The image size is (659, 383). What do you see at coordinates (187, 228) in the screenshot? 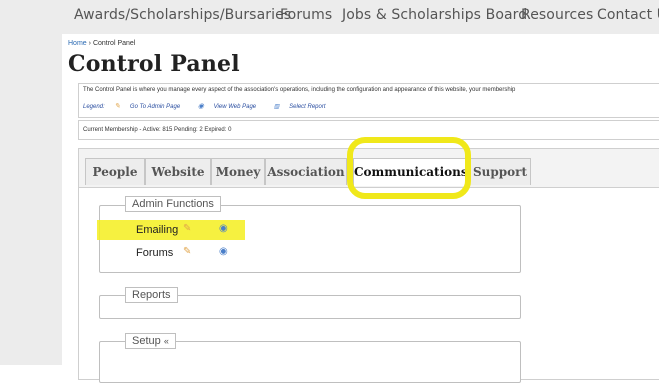
I see `emailing-pencil-icon: ✎` at bounding box center [187, 228].